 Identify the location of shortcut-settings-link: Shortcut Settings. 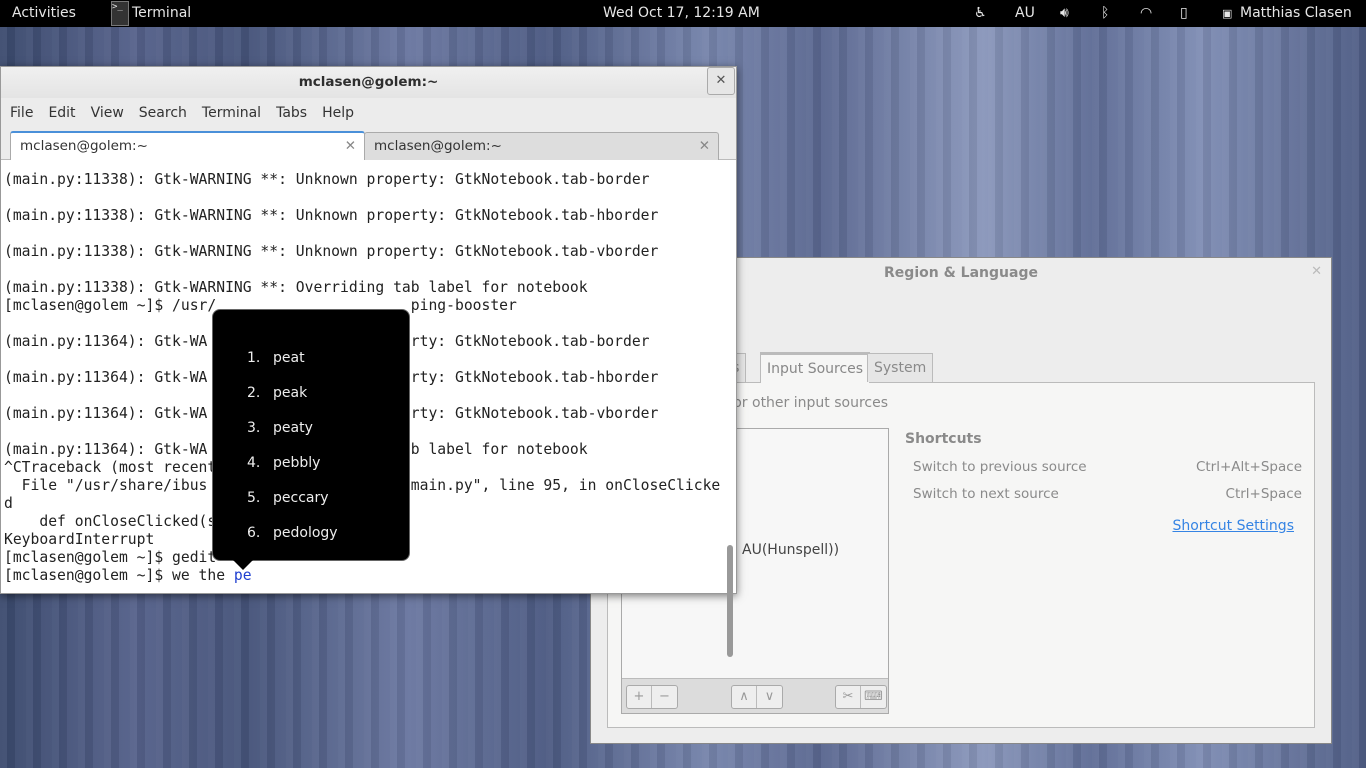
(1233, 526).